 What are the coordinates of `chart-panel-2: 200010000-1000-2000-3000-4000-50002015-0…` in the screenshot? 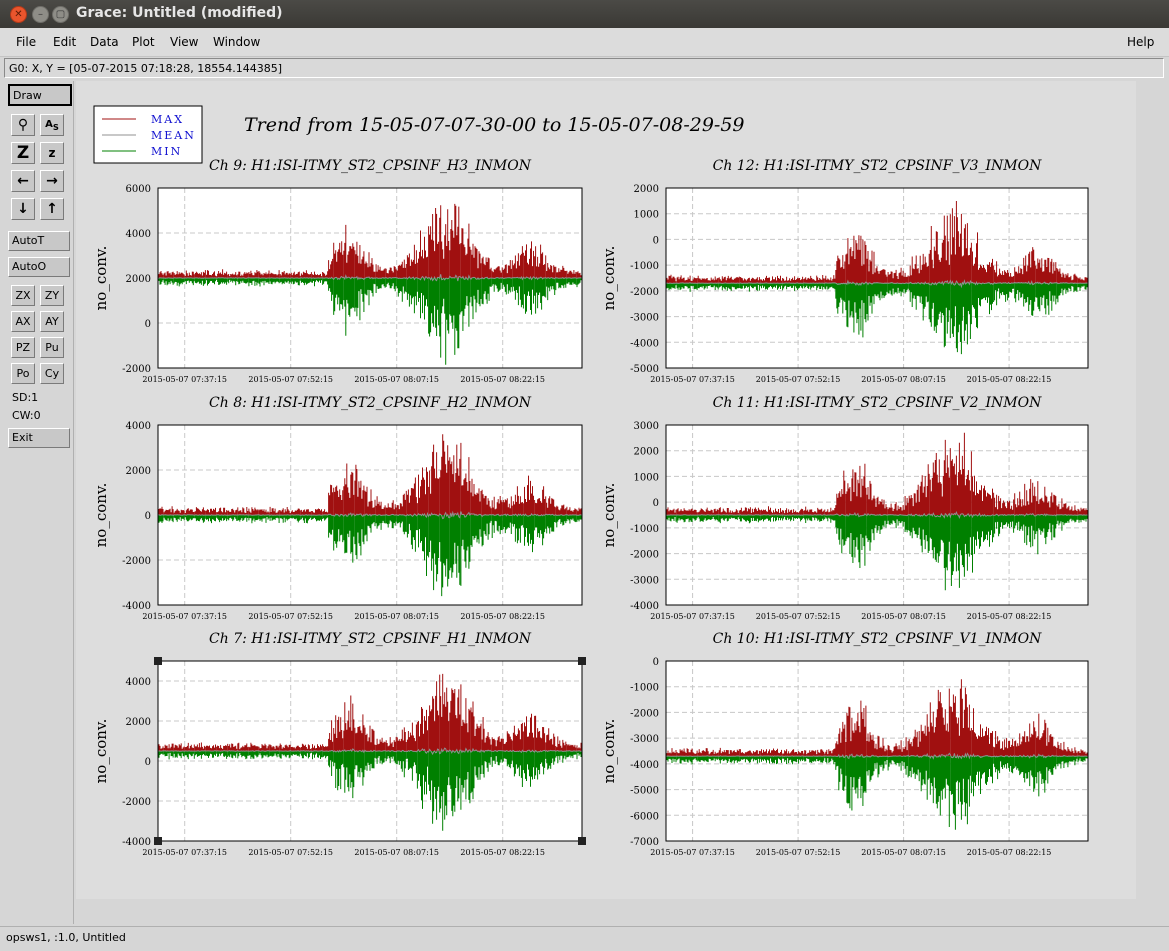 It's located at (844, 271).